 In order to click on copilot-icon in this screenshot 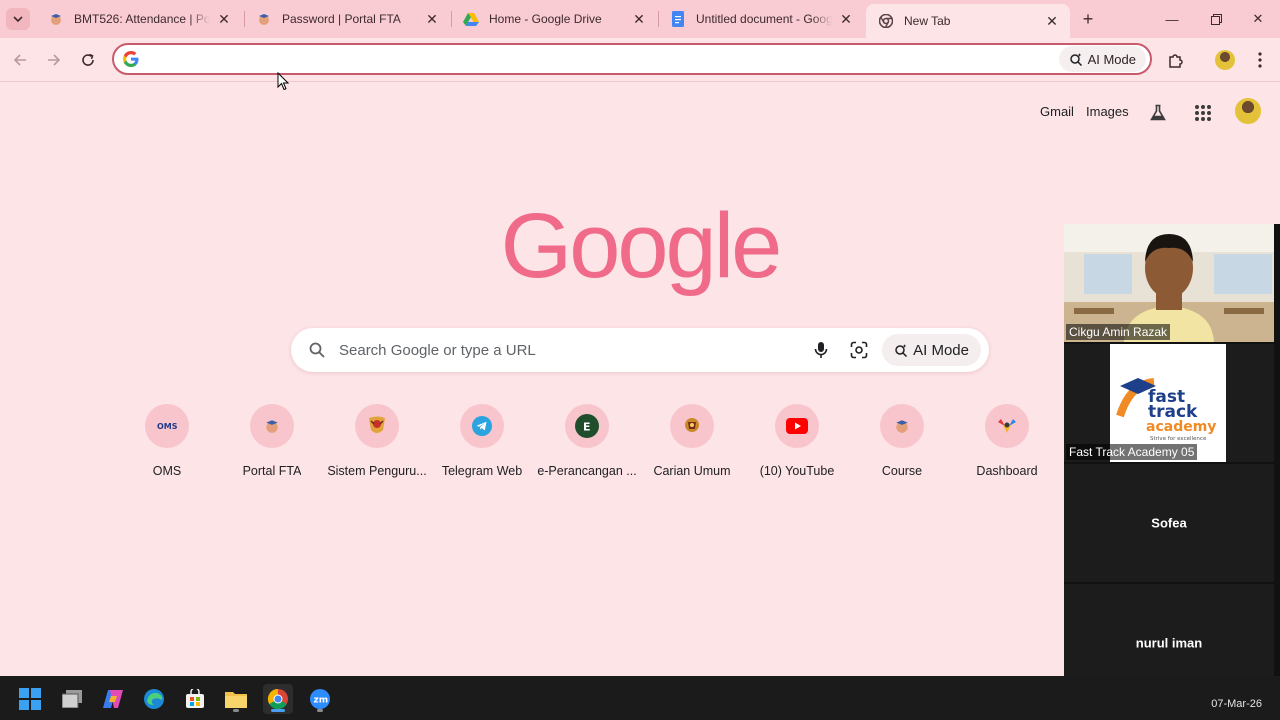, I will do `click(113, 699)`.